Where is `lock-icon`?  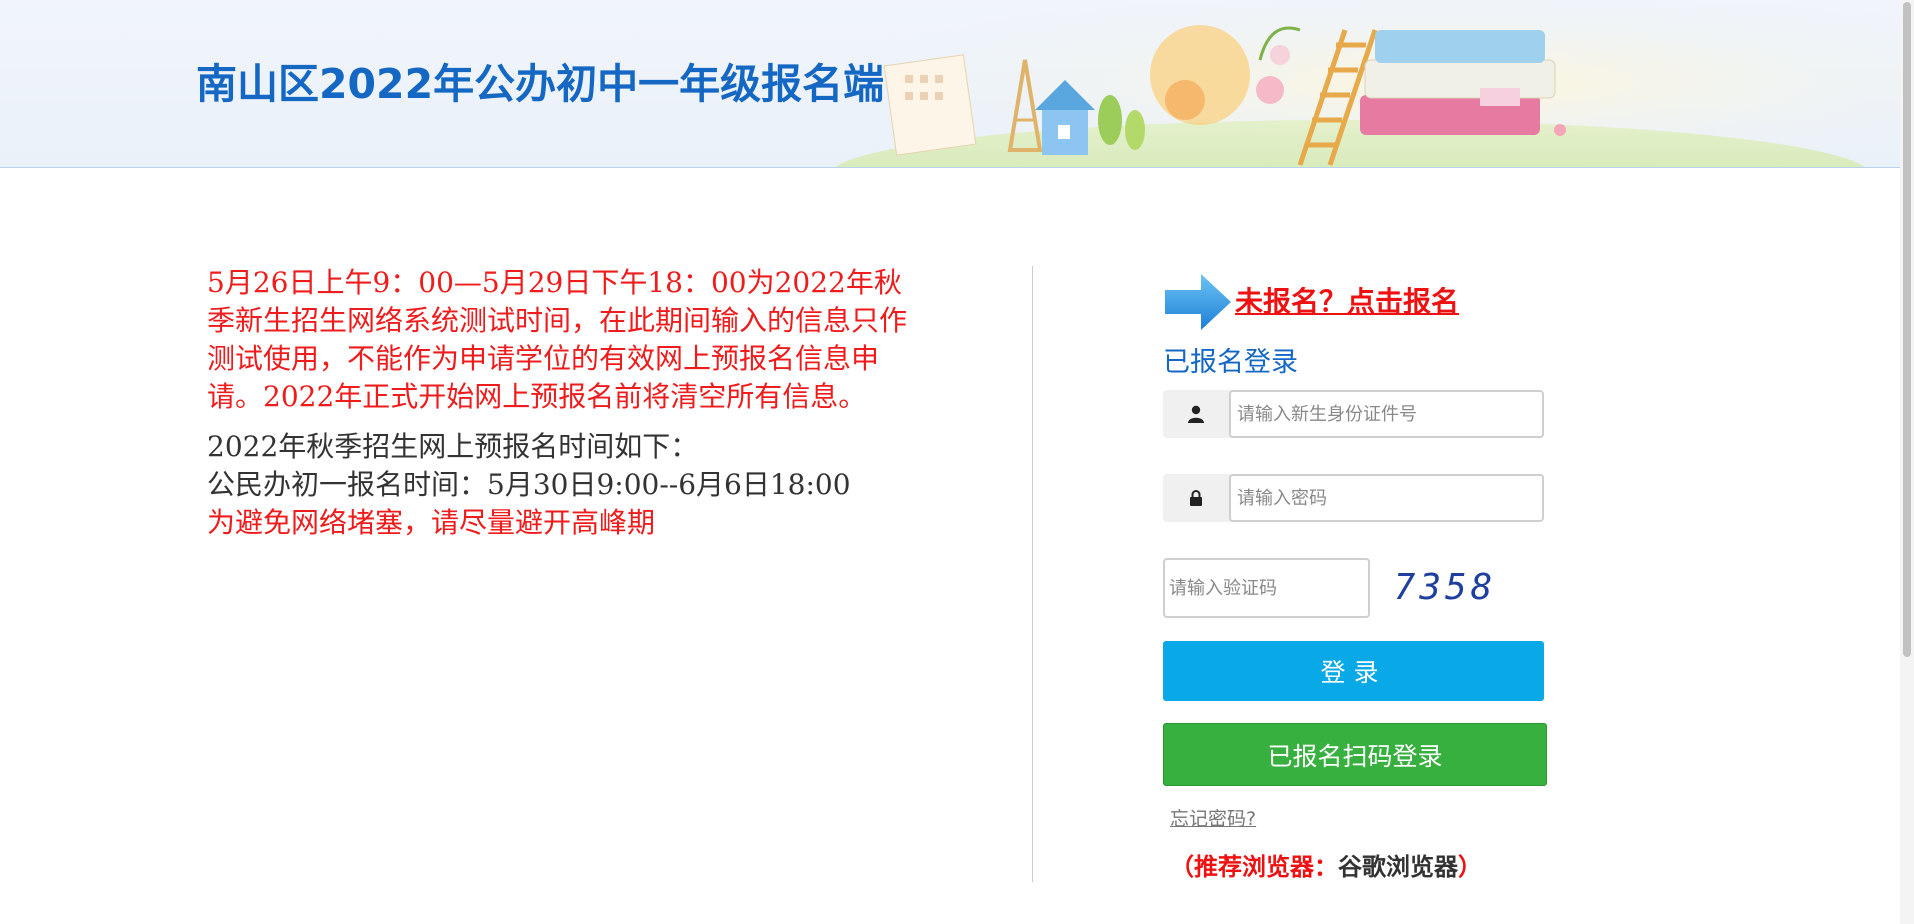 lock-icon is located at coordinates (1196, 498).